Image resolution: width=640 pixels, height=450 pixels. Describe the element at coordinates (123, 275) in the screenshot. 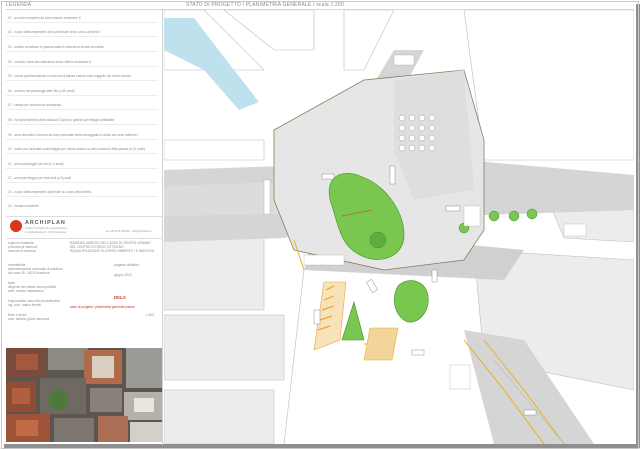

I see `date-label: giugno 2019` at that location.